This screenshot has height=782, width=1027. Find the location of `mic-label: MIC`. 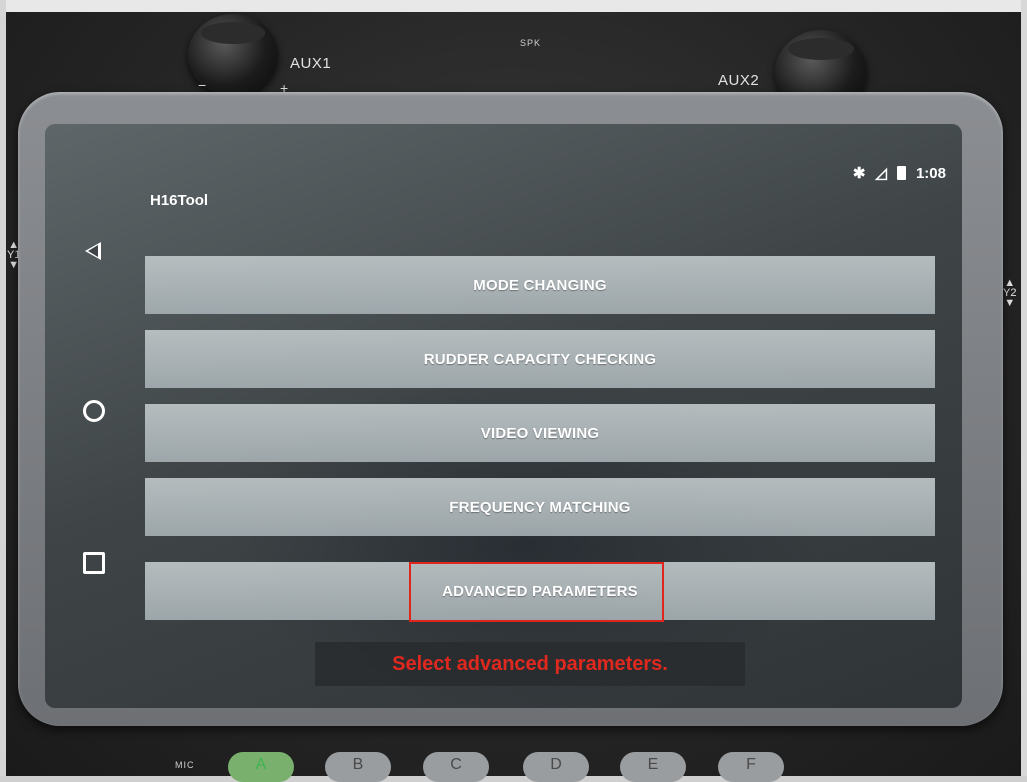

mic-label: MIC is located at coordinates (185, 765).